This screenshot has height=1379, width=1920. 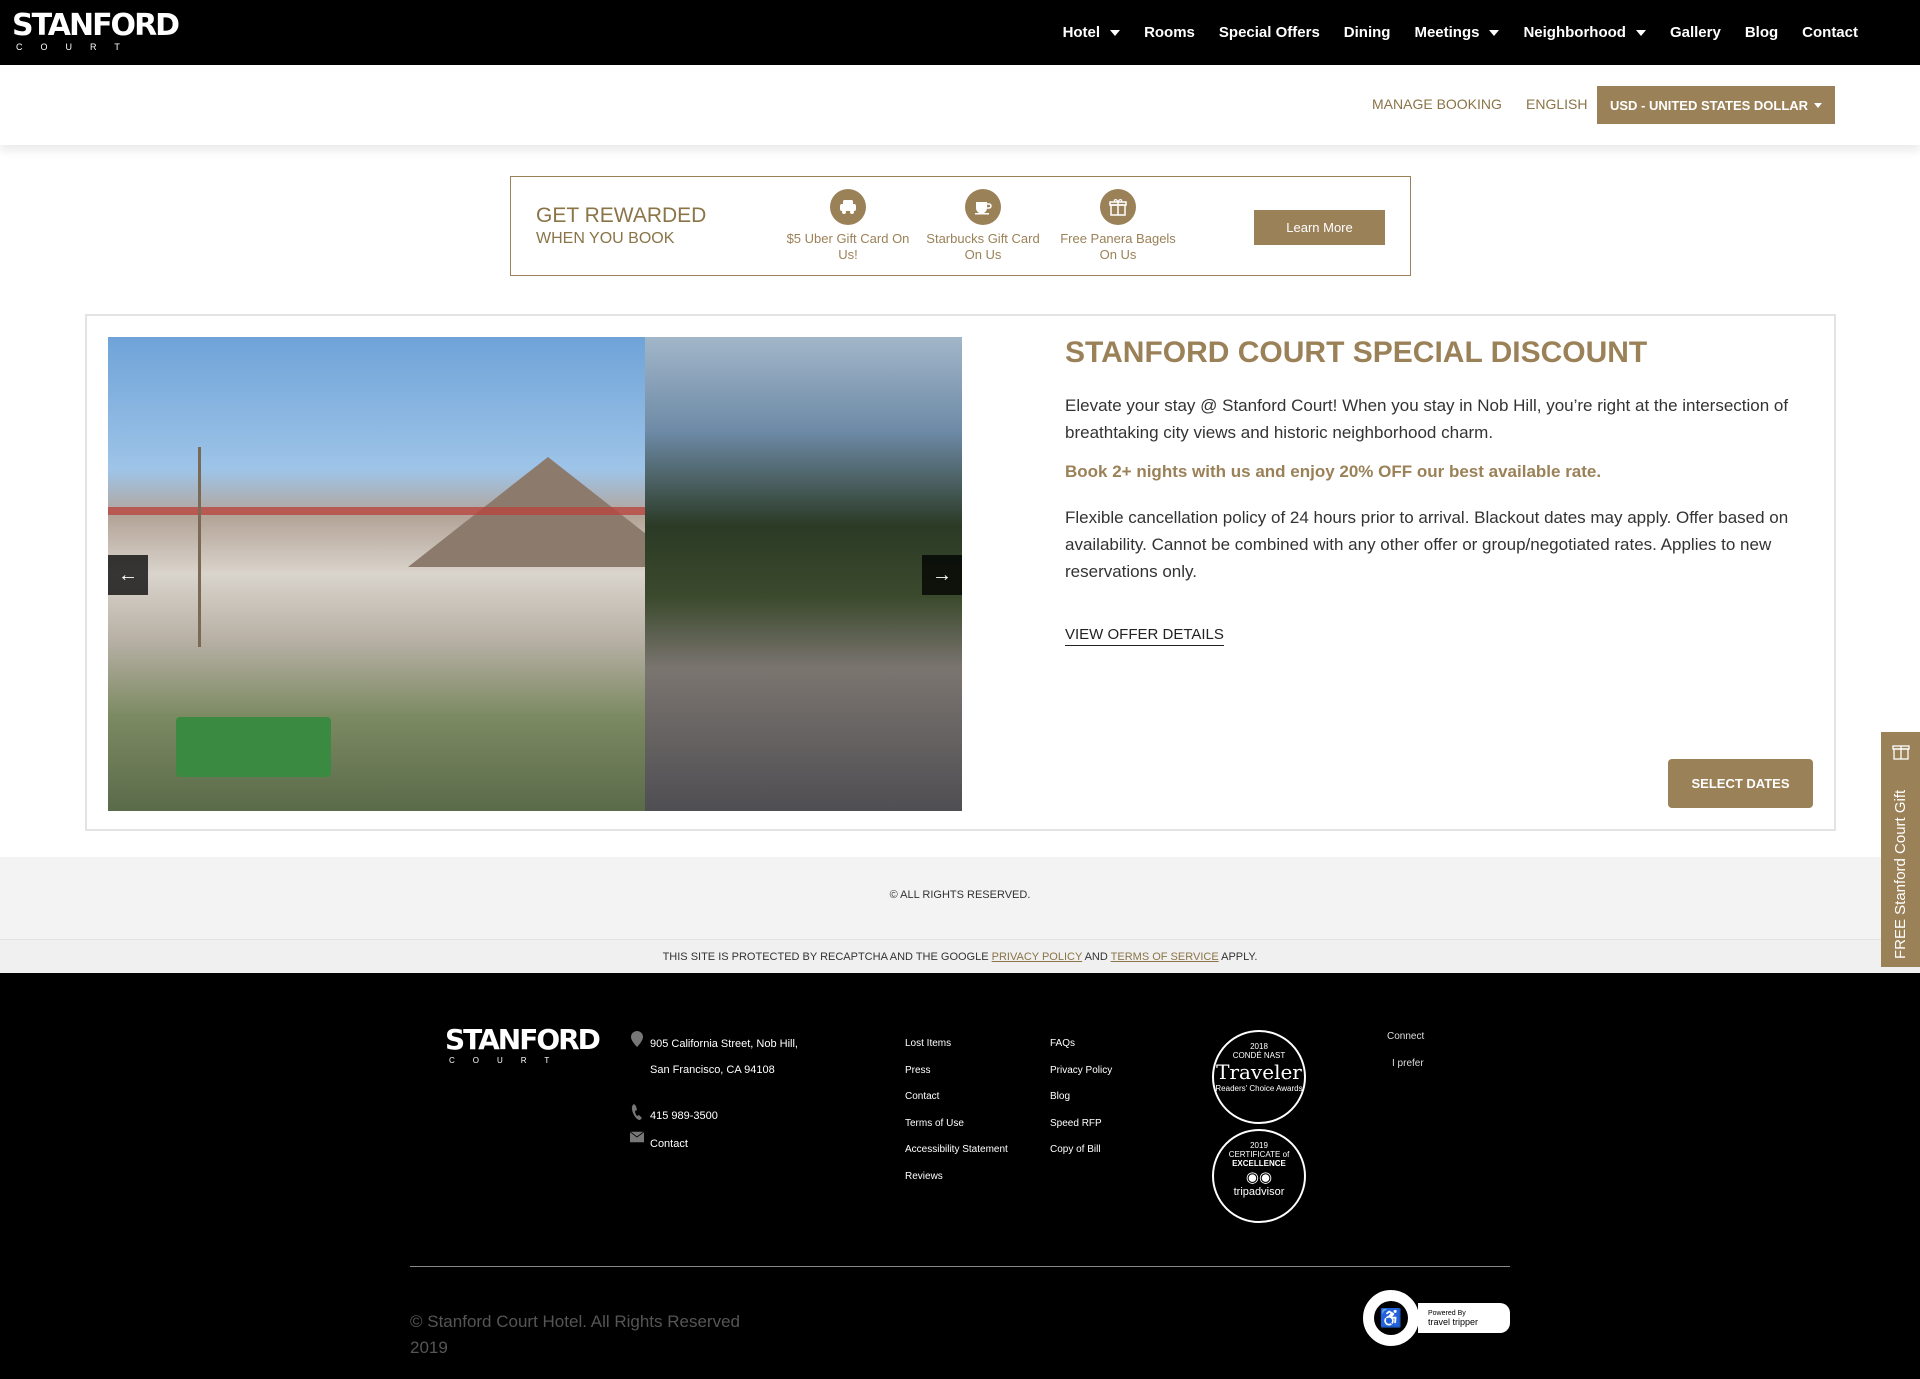 I want to click on logo-sub: COURT, so click(x=77, y=47).